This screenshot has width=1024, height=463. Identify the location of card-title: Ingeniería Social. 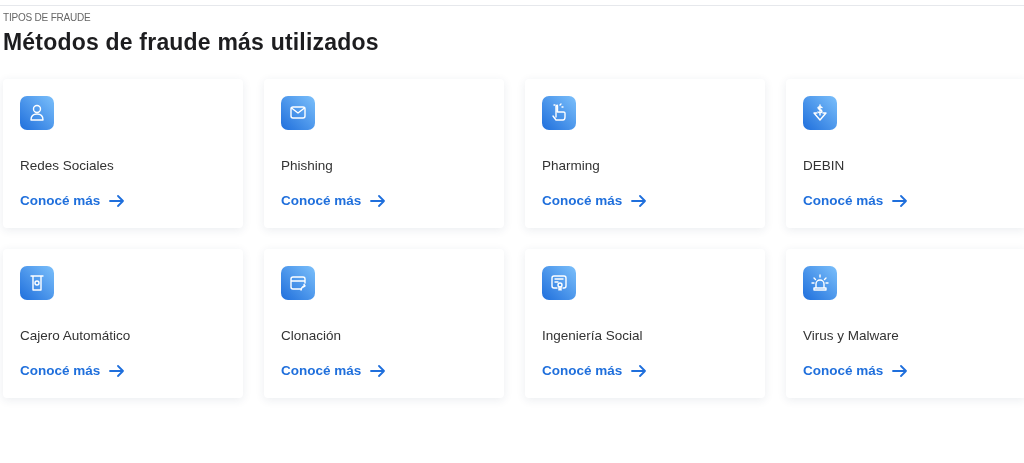
(592, 335).